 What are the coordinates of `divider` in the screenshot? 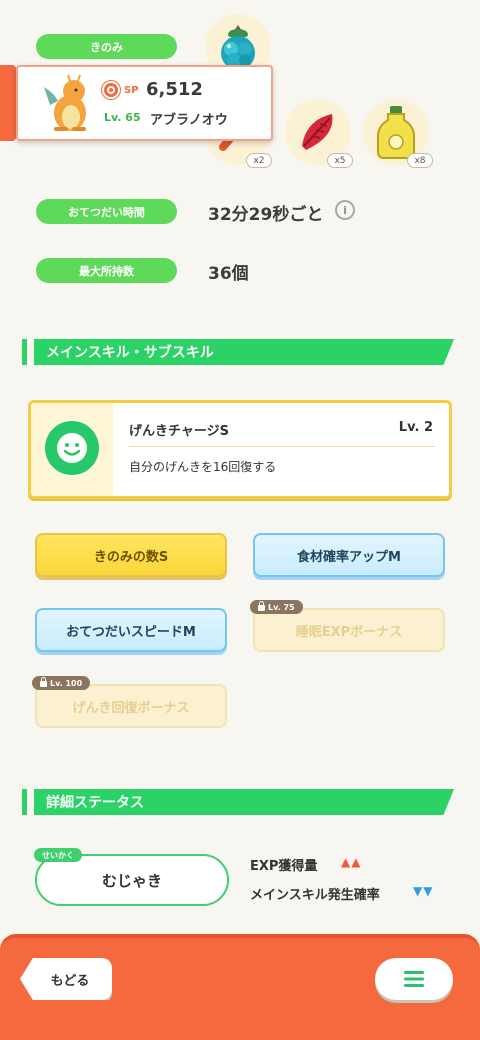 It's located at (282, 446).